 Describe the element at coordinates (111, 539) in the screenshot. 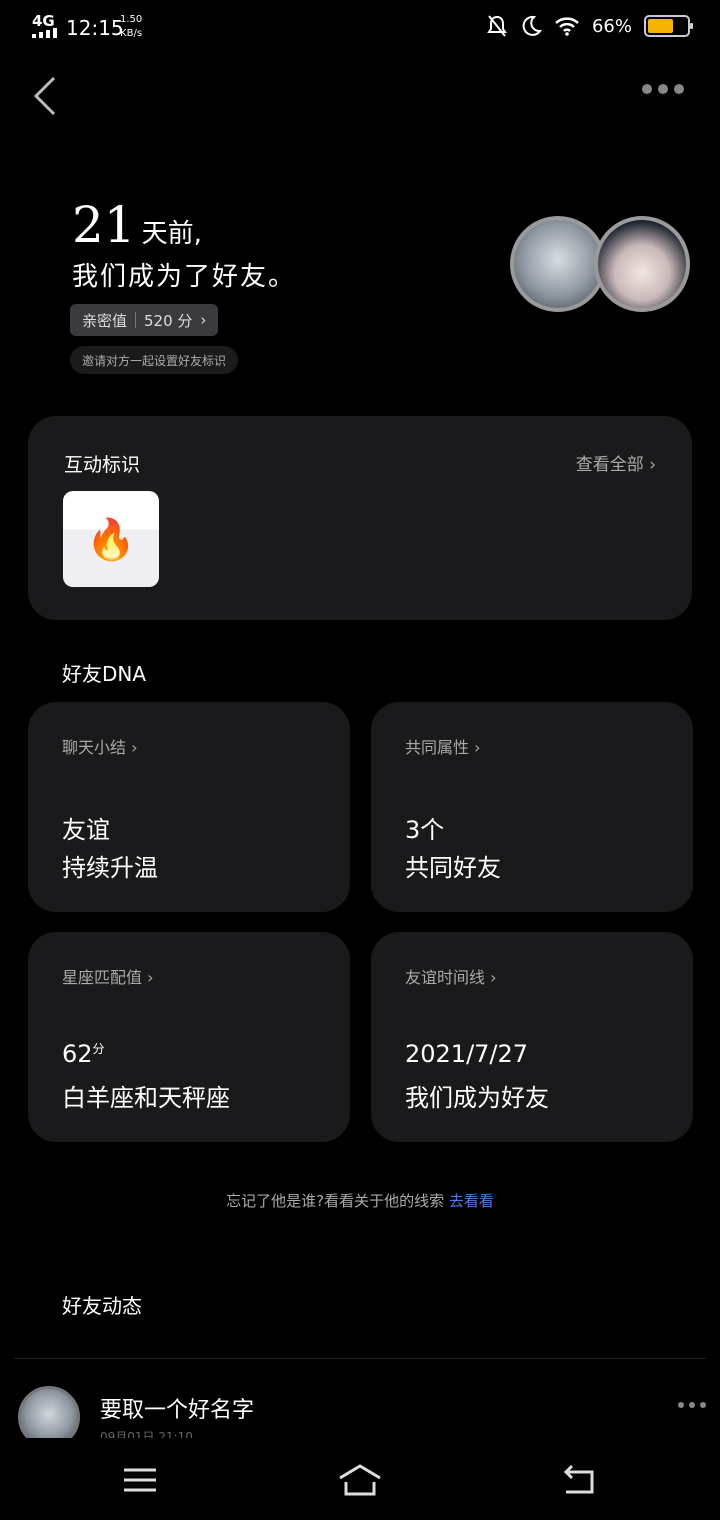

I see `flame-icon: 🔥` at that location.